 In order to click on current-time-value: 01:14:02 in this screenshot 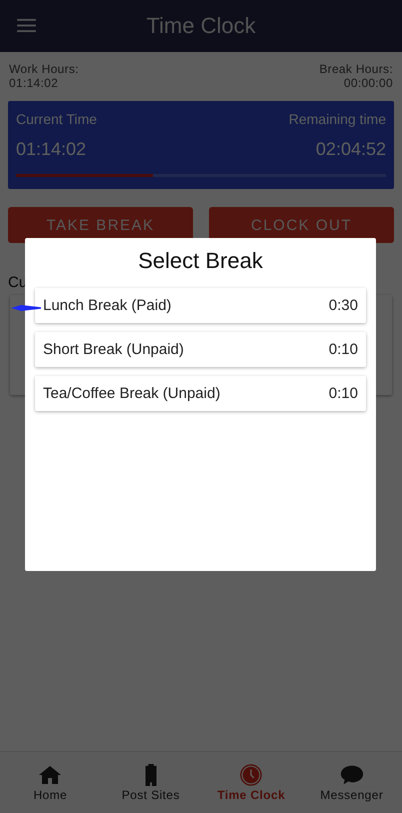, I will do `click(51, 149)`.